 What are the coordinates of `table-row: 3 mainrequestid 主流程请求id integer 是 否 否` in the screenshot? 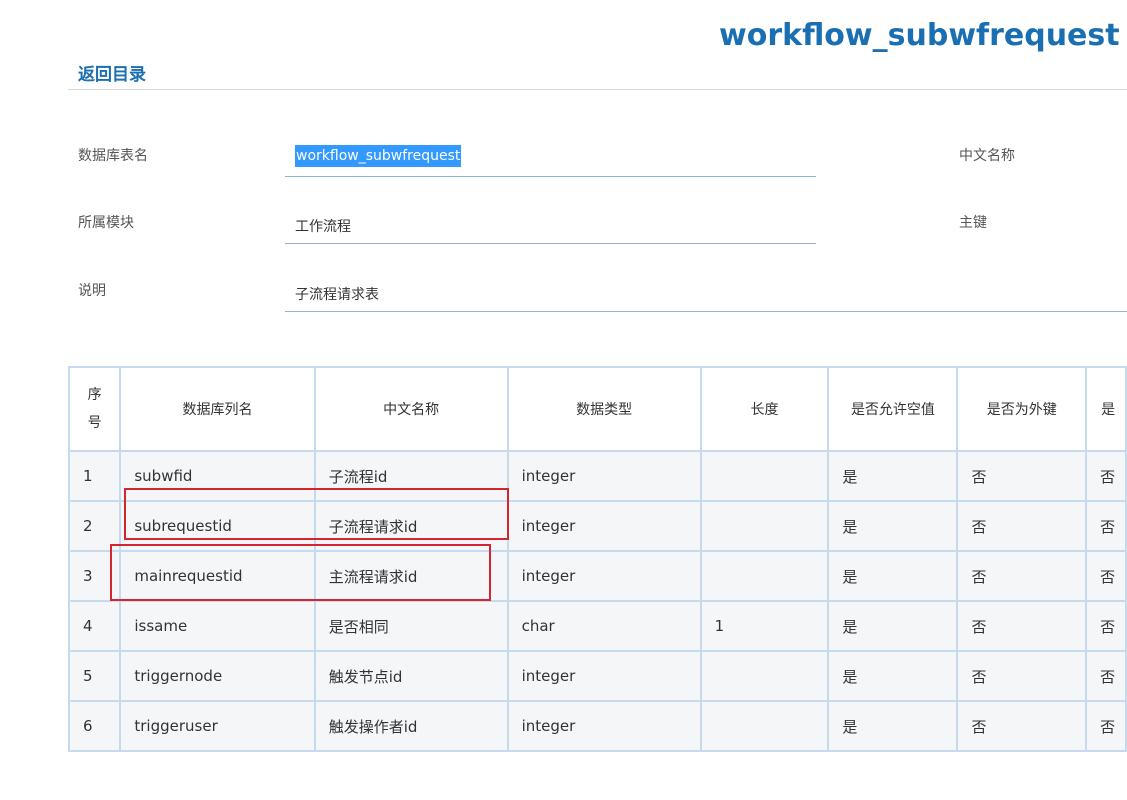 It's located at (597, 576).